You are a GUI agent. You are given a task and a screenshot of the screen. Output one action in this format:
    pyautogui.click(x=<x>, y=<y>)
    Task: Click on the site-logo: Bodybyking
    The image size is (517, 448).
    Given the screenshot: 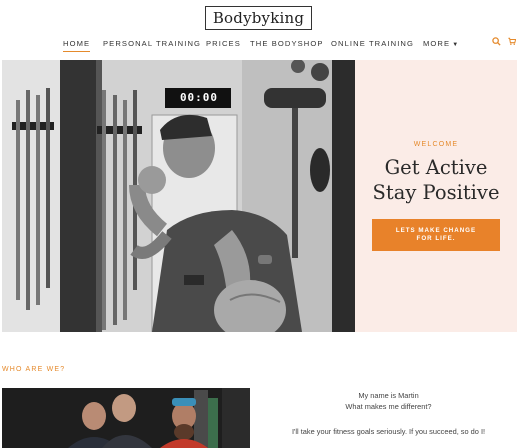 What is the action you would take?
    pyautogui.click(x=258, y=18)
    